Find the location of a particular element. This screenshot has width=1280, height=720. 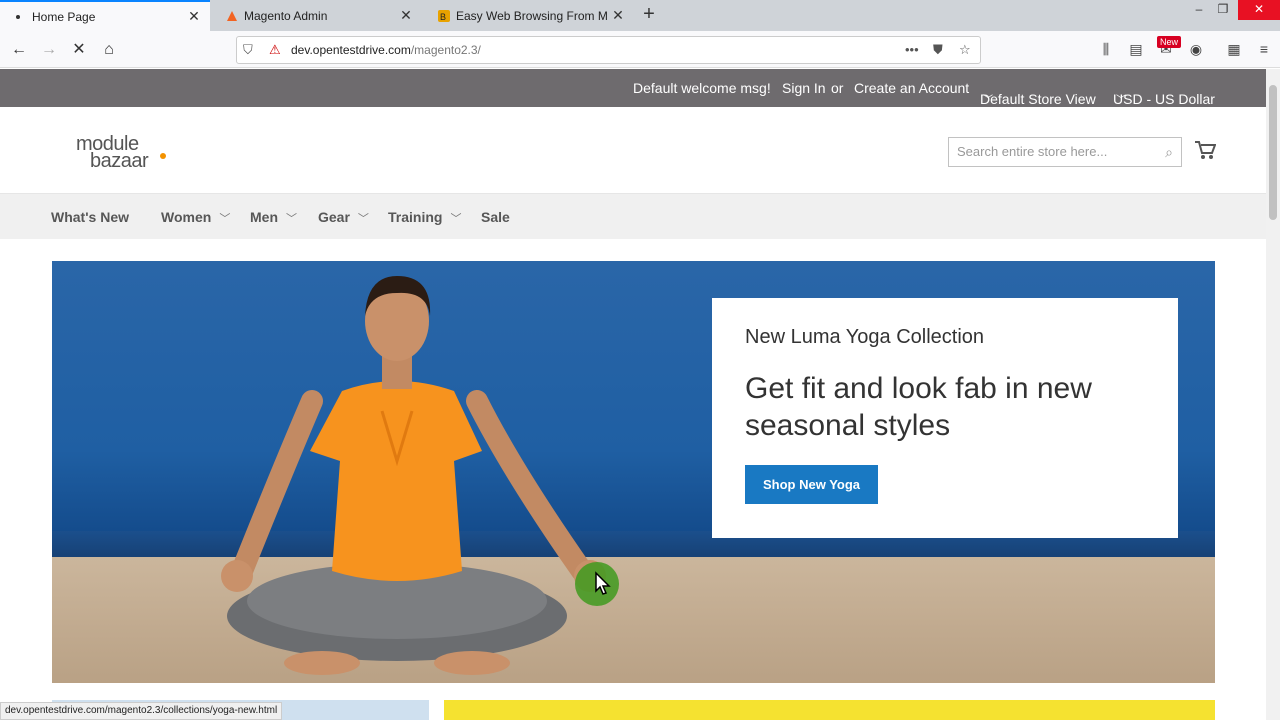

menu-item-women: Women ﹀ is located at coordinates (195, 217).